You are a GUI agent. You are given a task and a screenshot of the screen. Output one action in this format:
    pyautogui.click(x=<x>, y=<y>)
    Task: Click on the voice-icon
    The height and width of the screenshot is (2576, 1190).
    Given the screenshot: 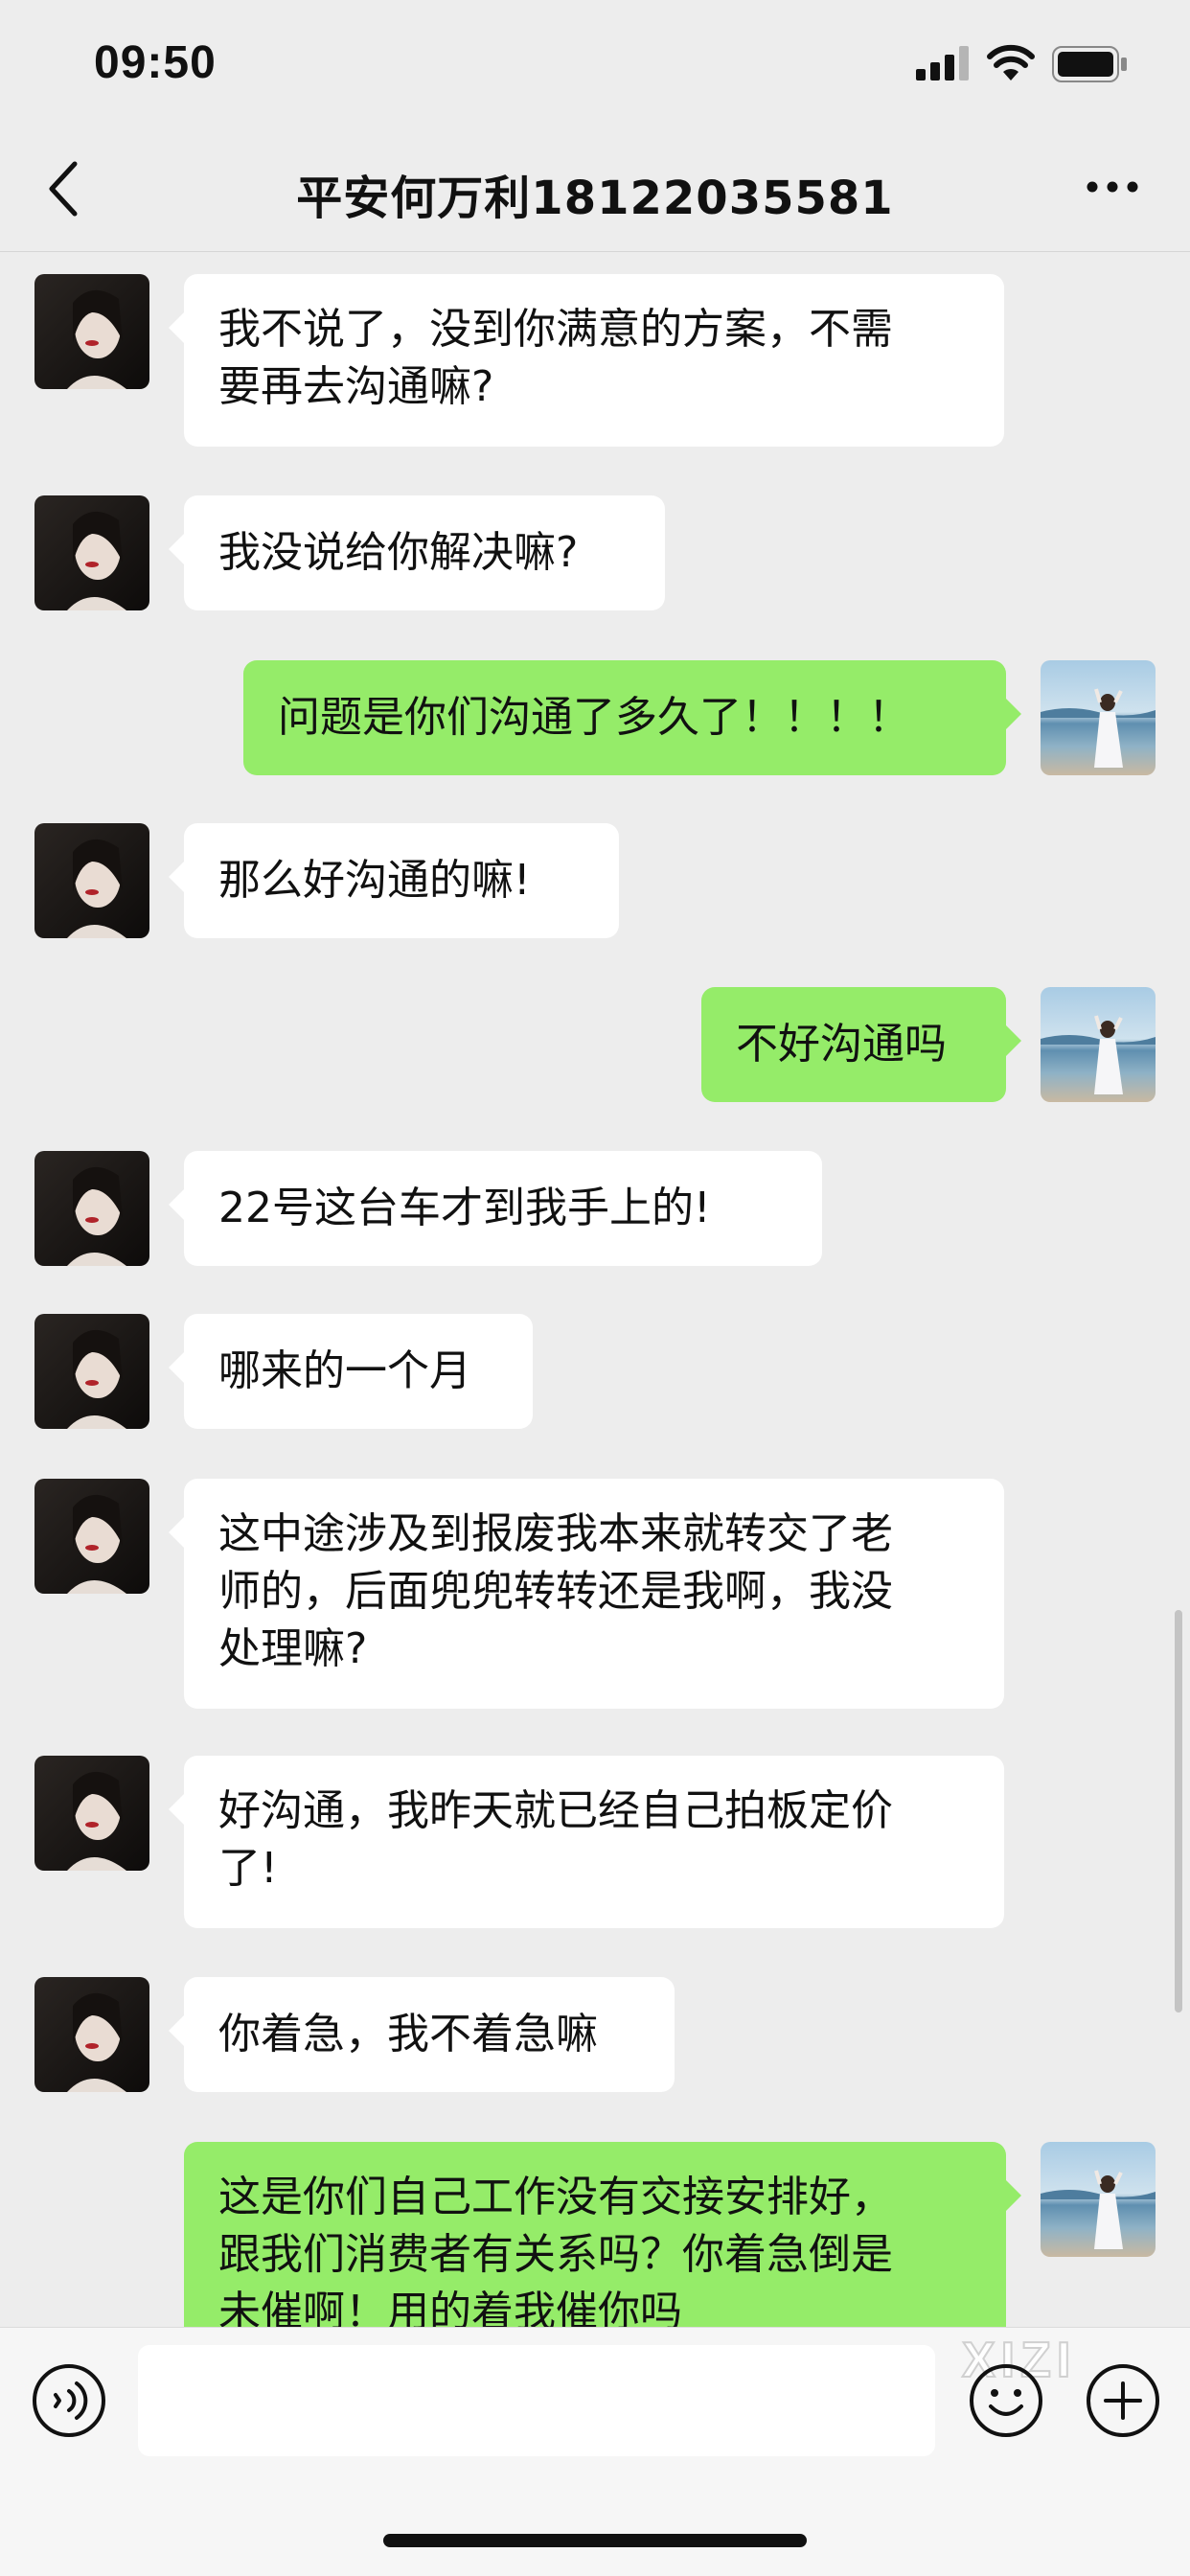 What is the action you would take?
    pyautogui.click(x=69, y=2400)
    